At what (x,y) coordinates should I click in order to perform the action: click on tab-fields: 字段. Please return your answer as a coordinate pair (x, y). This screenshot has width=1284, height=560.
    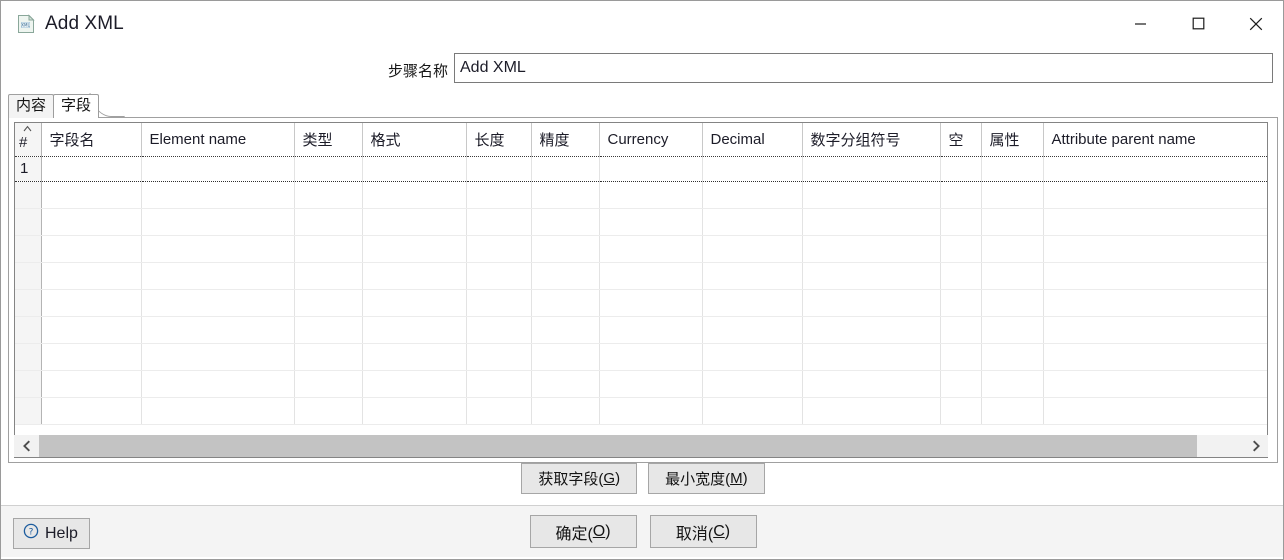
    Looking at the image, I should click on (76, 106).